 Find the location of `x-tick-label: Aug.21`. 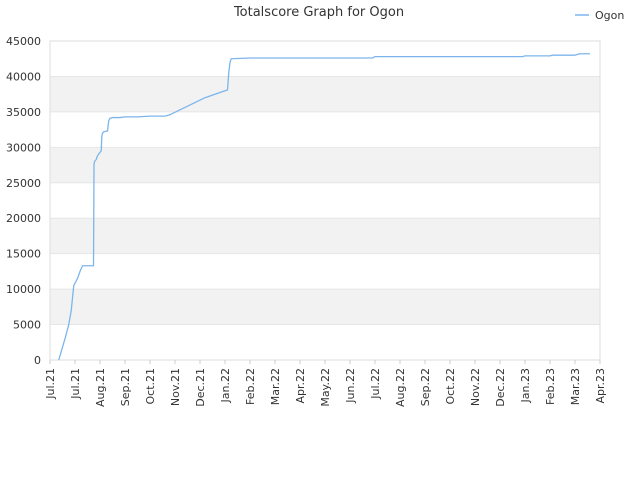

x-tick-label: Aug.21 is located at coordinates (100, 387).